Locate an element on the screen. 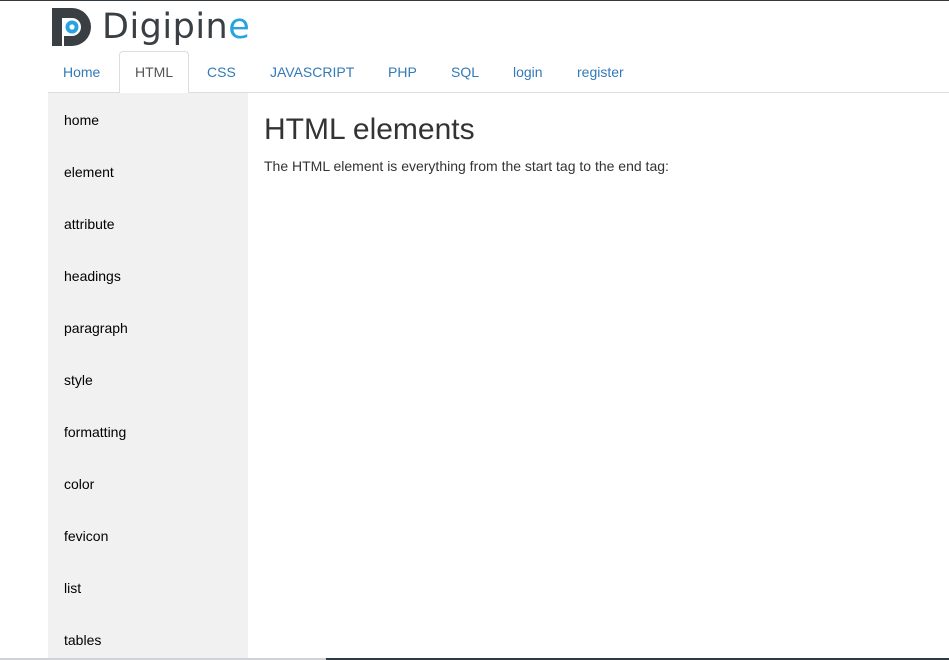 Image resolution: width=949 pixels, height=660 pixels. tab-sql: SQL is located at coordinates (465, 72).